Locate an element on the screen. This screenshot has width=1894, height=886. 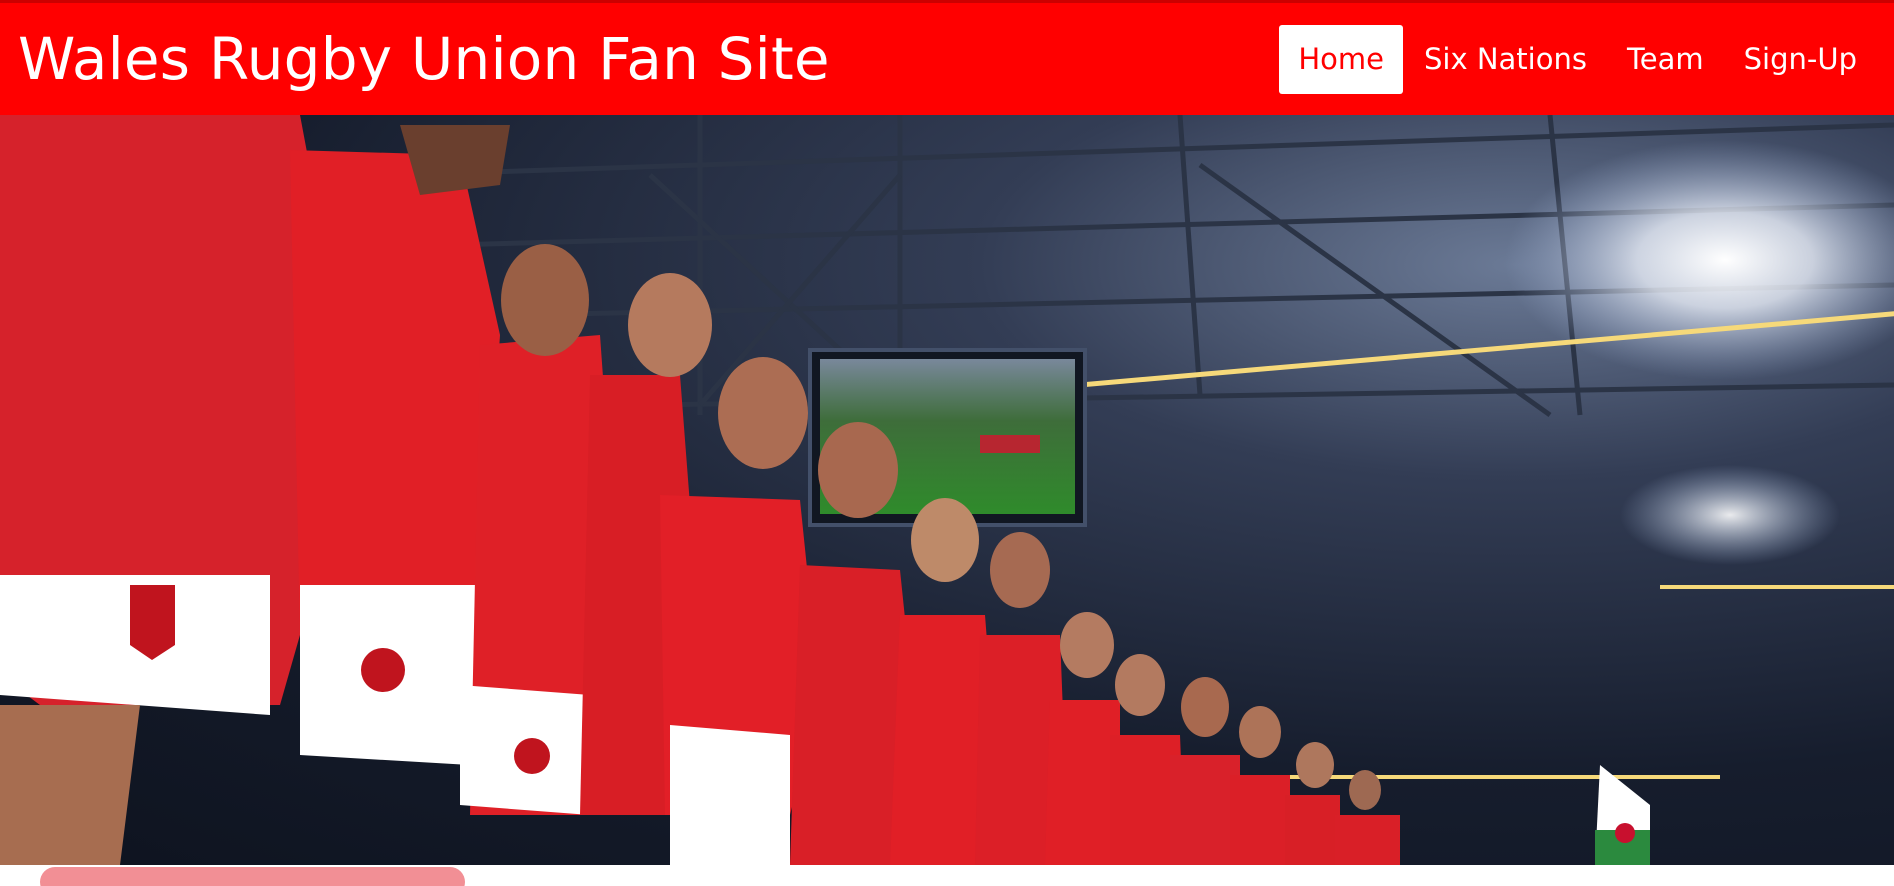
main-navigation: Home Six Nations Team Sign-Up is located at coordinates (1576, 59).